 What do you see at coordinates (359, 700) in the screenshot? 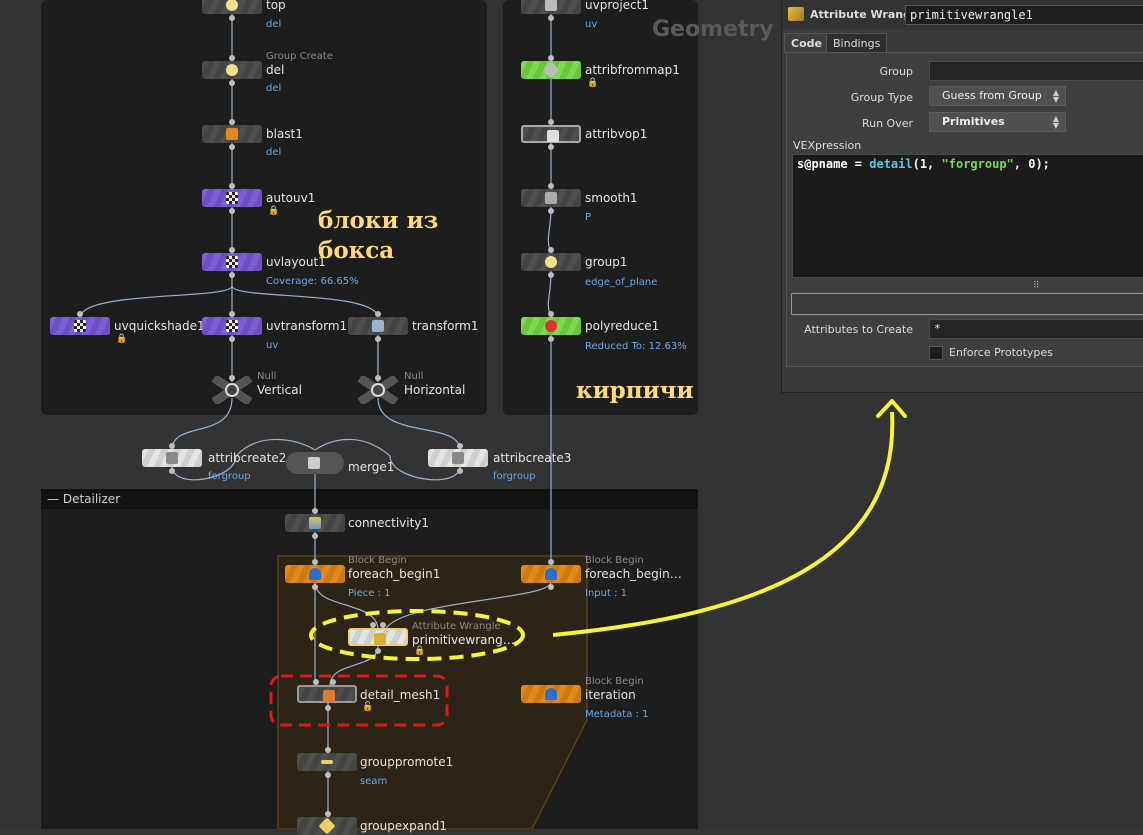
I see `red-dashed-rect` at bounding box center [359, 700].